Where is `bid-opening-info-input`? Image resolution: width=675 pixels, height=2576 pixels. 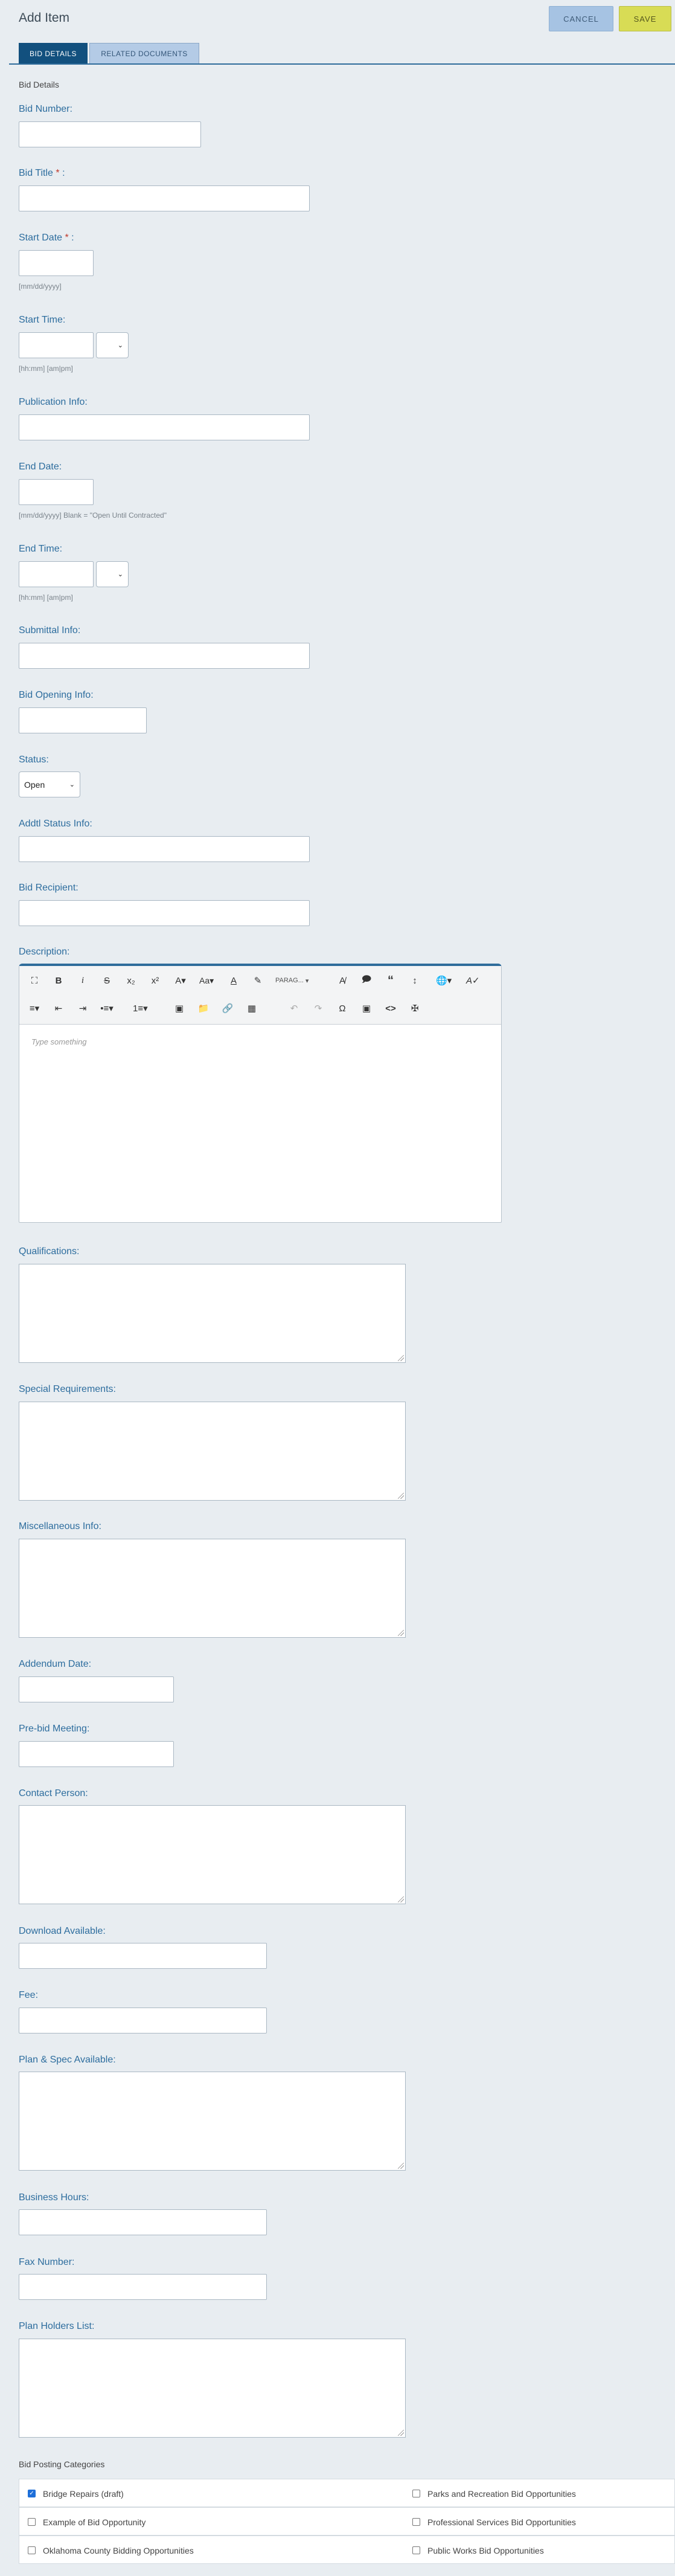 bid-opening-info-input is located at coordinates (83, 720).